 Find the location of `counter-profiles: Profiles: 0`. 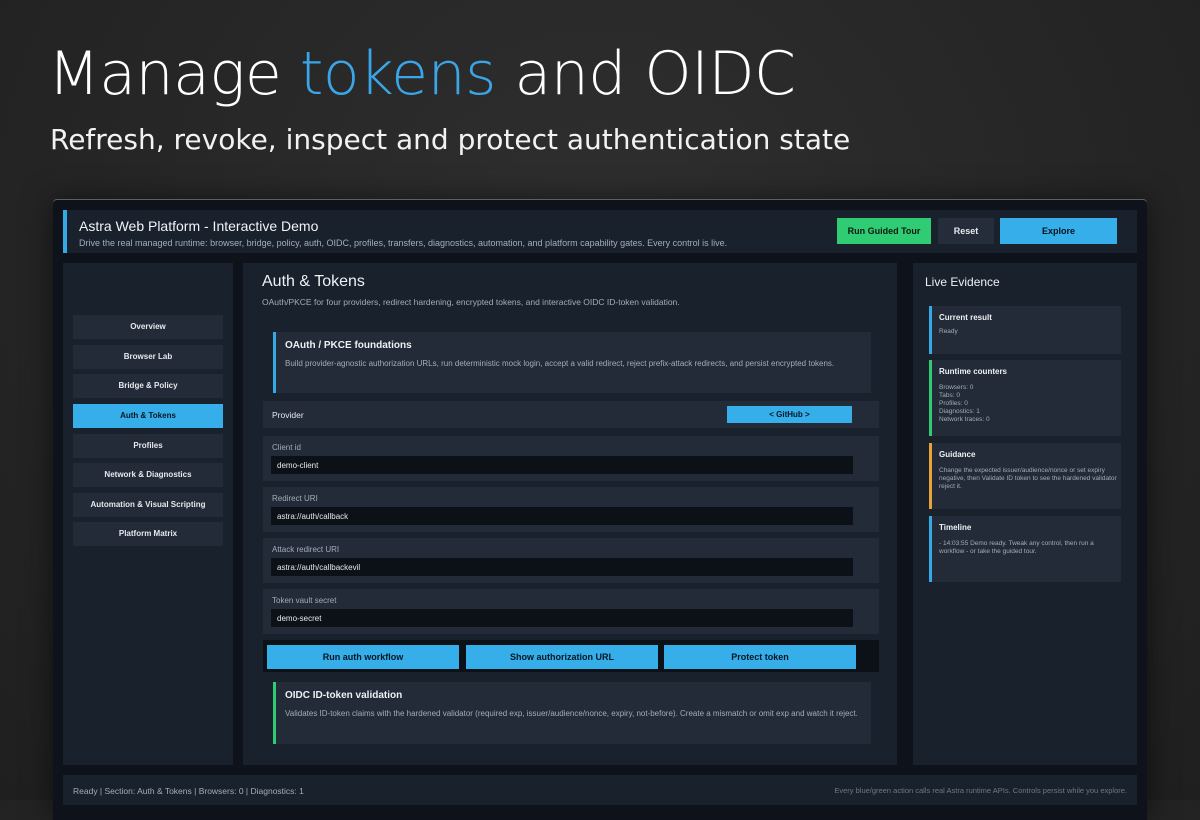

counter-profiles: Profiles: 0 is located at coordinates (953, 403).